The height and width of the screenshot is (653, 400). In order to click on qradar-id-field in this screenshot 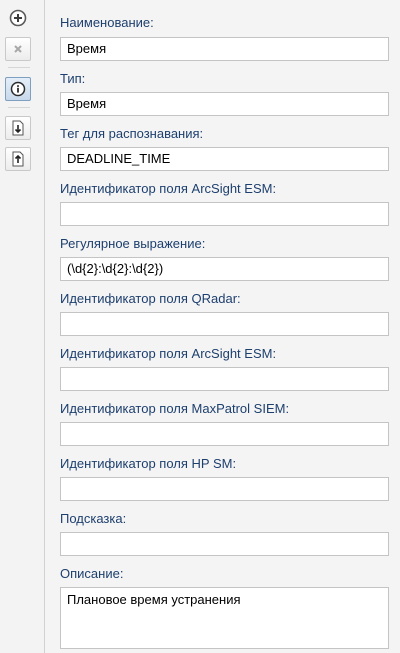, I will do `click(224, 324)`.